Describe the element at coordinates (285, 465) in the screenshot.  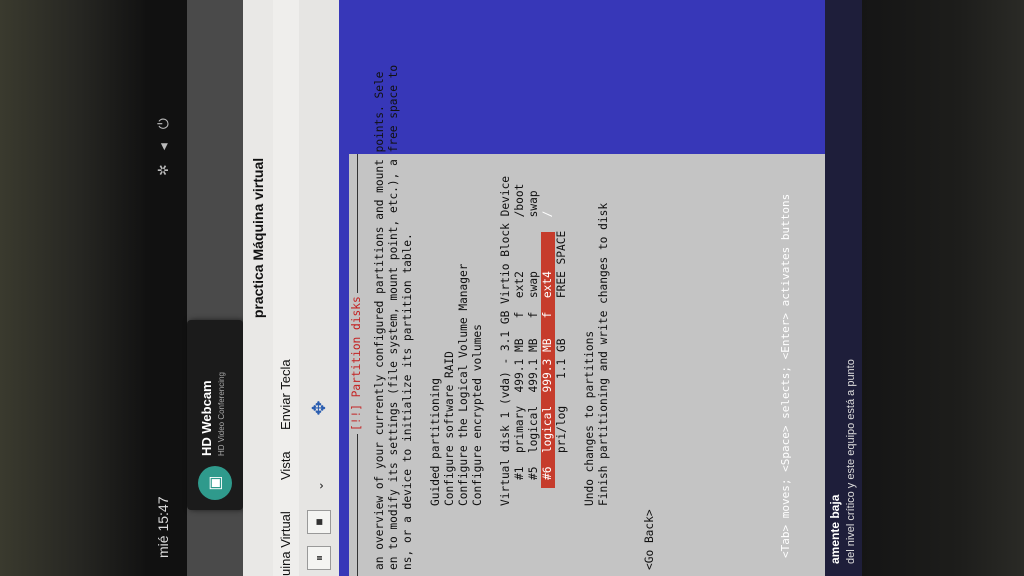
I see `menu-vista: Vista` at that location.